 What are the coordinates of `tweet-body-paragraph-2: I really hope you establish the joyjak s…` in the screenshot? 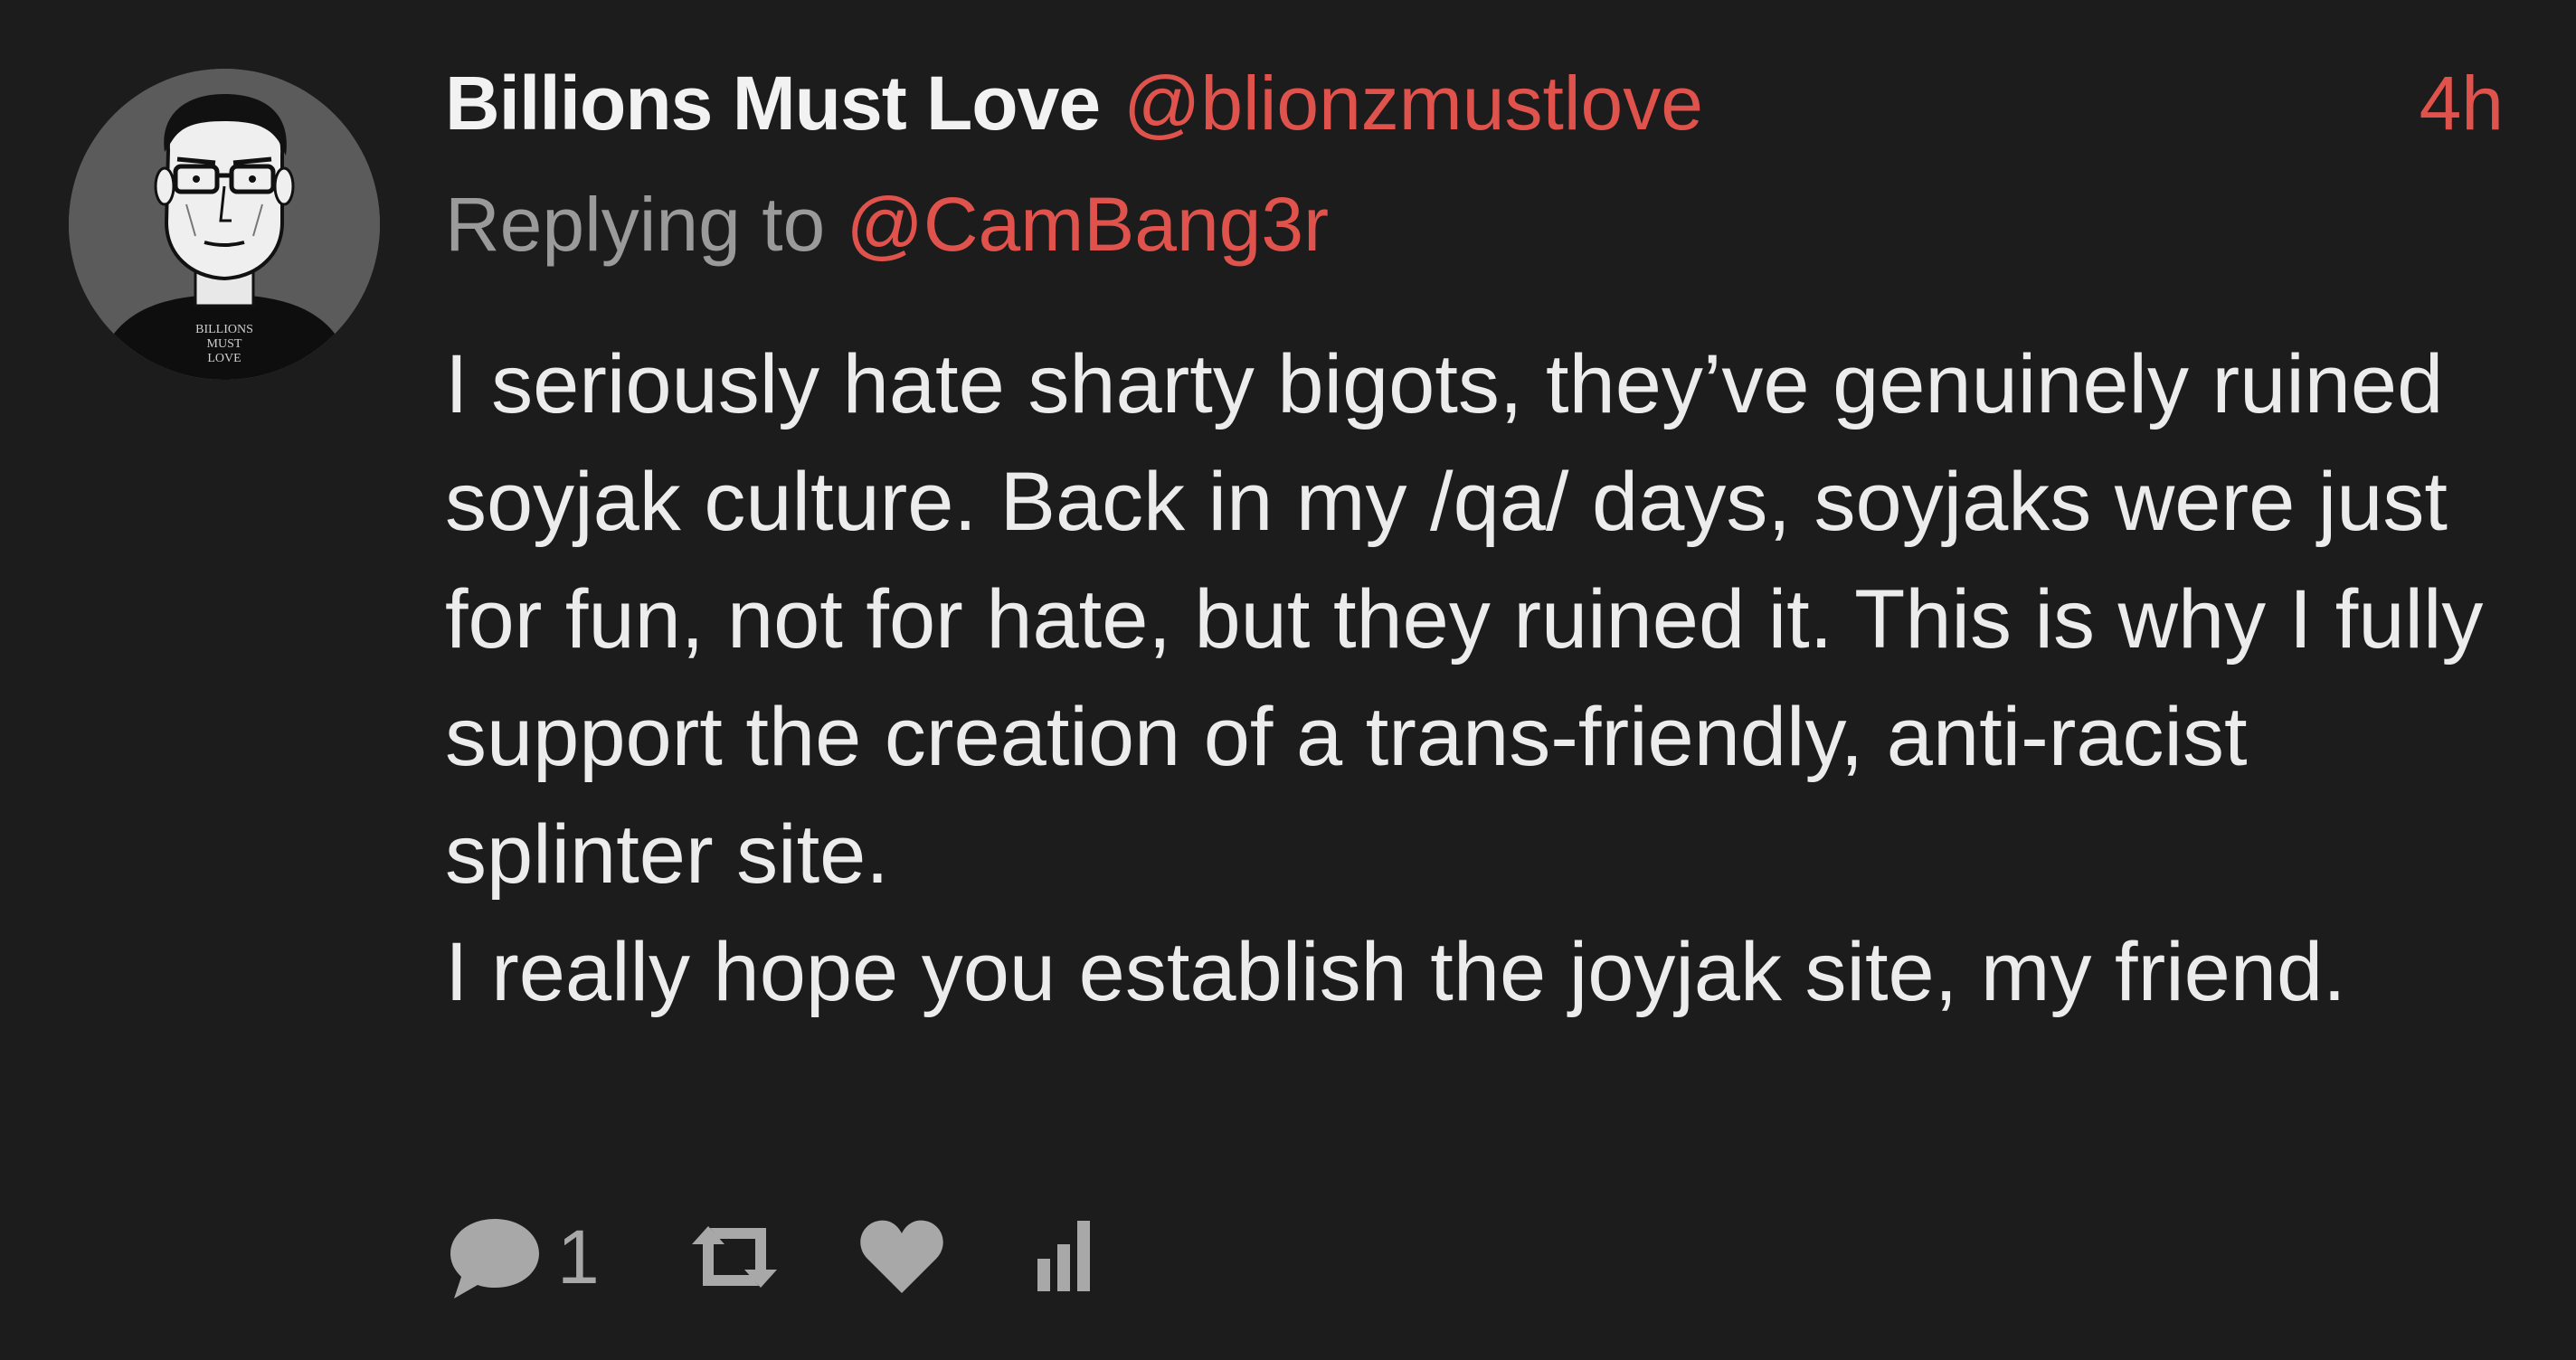 It's located at (1395, 972).